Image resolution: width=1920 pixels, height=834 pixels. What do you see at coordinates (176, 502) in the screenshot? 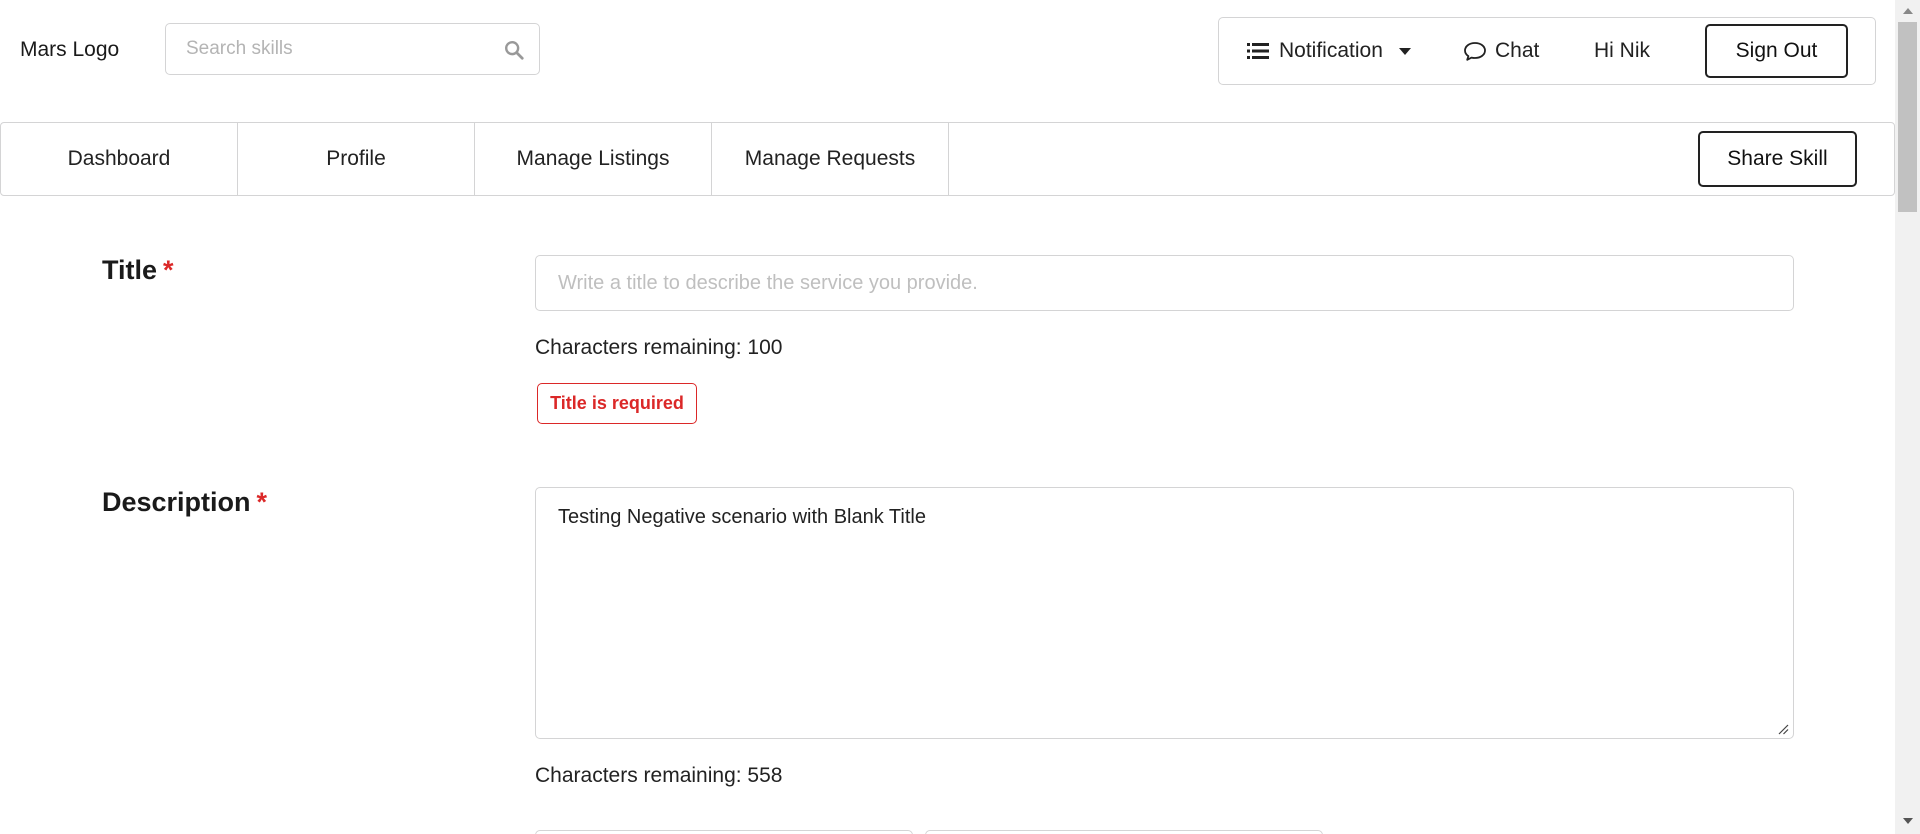
I see `description-label-text: Description` at bounding box center [176, 502].